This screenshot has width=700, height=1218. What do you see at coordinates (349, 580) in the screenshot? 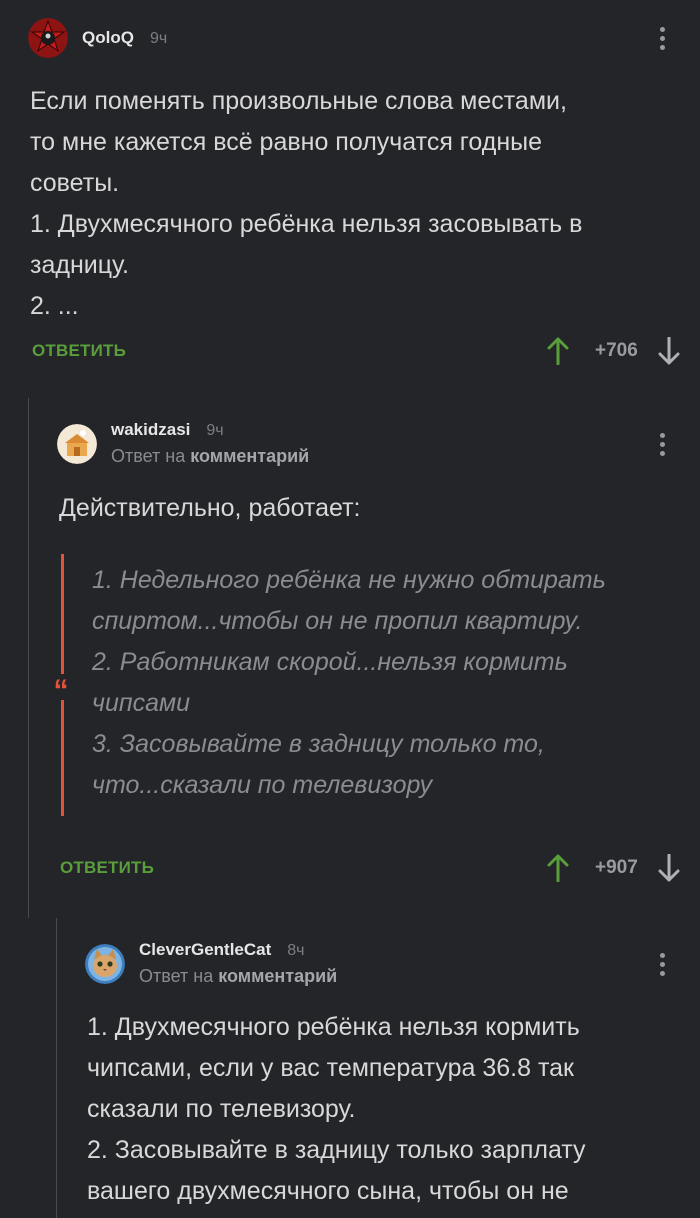
I see `quote-line: 1. Недельного ребёнка не нужно обтирать` at bounding box center [349, 580].